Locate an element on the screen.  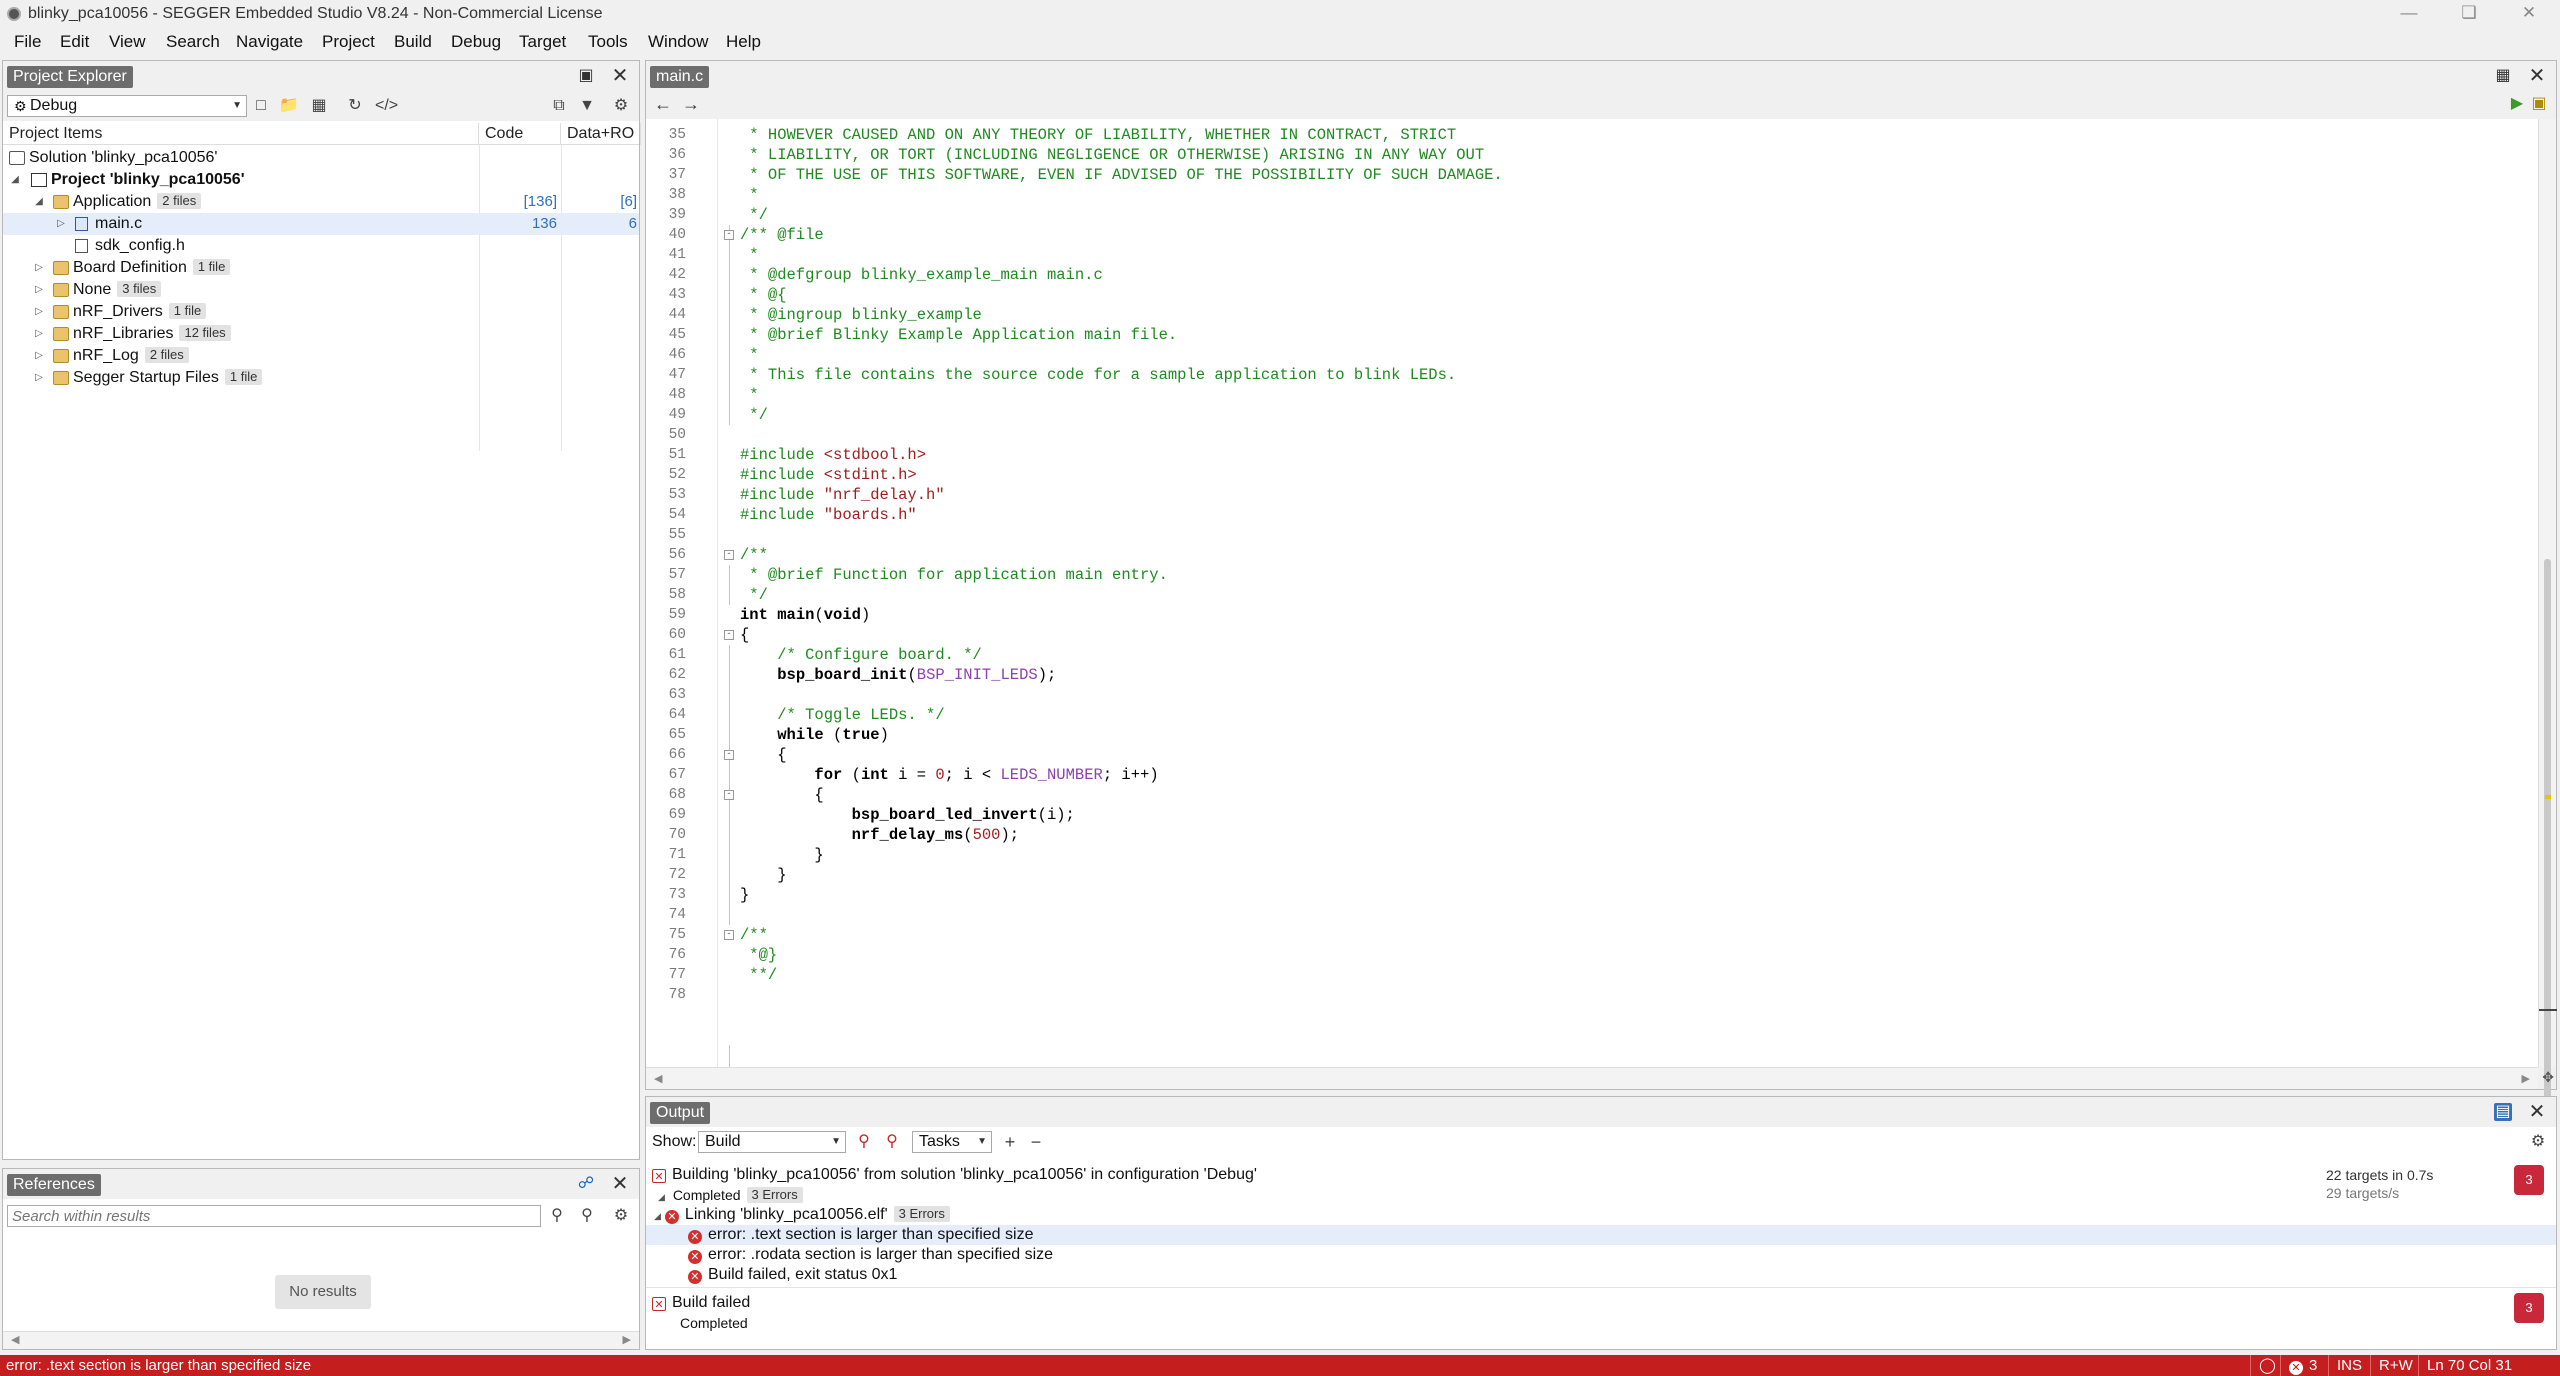
code-line: 39 */ is located at coordinates (1592, 215).